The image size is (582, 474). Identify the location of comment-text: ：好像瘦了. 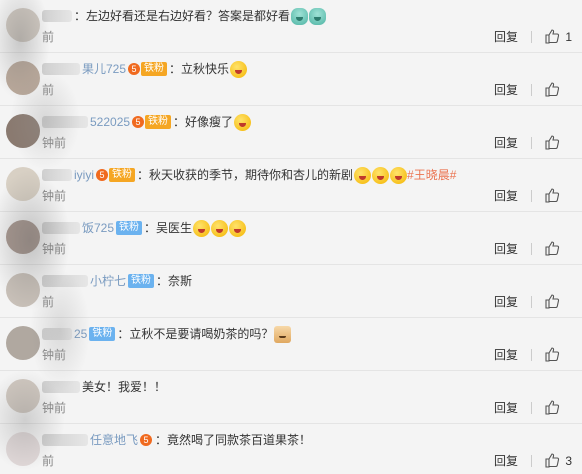
(203, 122).